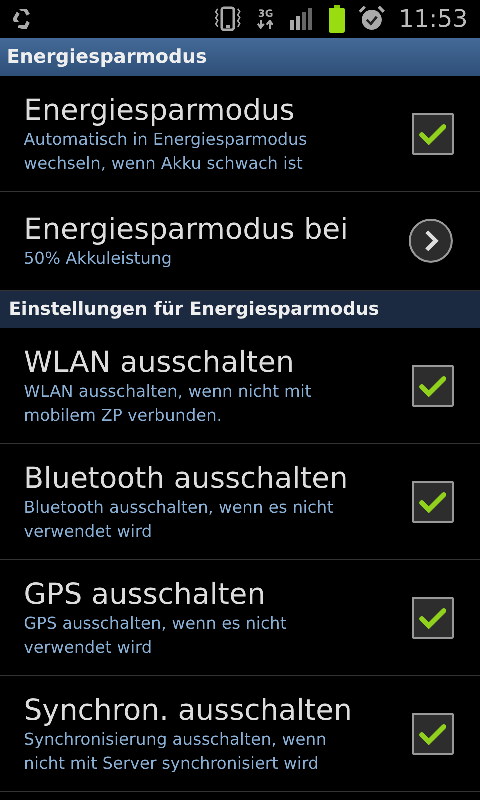  I want to click on settings-row: Synchron. ausschalten Synchronisierung ausschalten, wenn nicht mit Server synchronisiert wird, so click(240, 734).